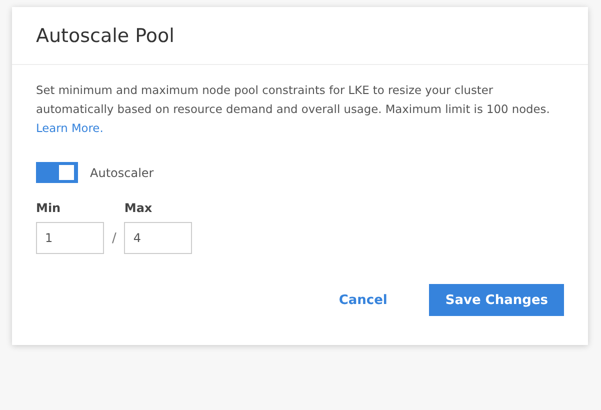 The height and width of the screenshot is (410, 601). Describe the element at coordinates (158, 238) in the screenshot. I see `max-input: 4` at that location.